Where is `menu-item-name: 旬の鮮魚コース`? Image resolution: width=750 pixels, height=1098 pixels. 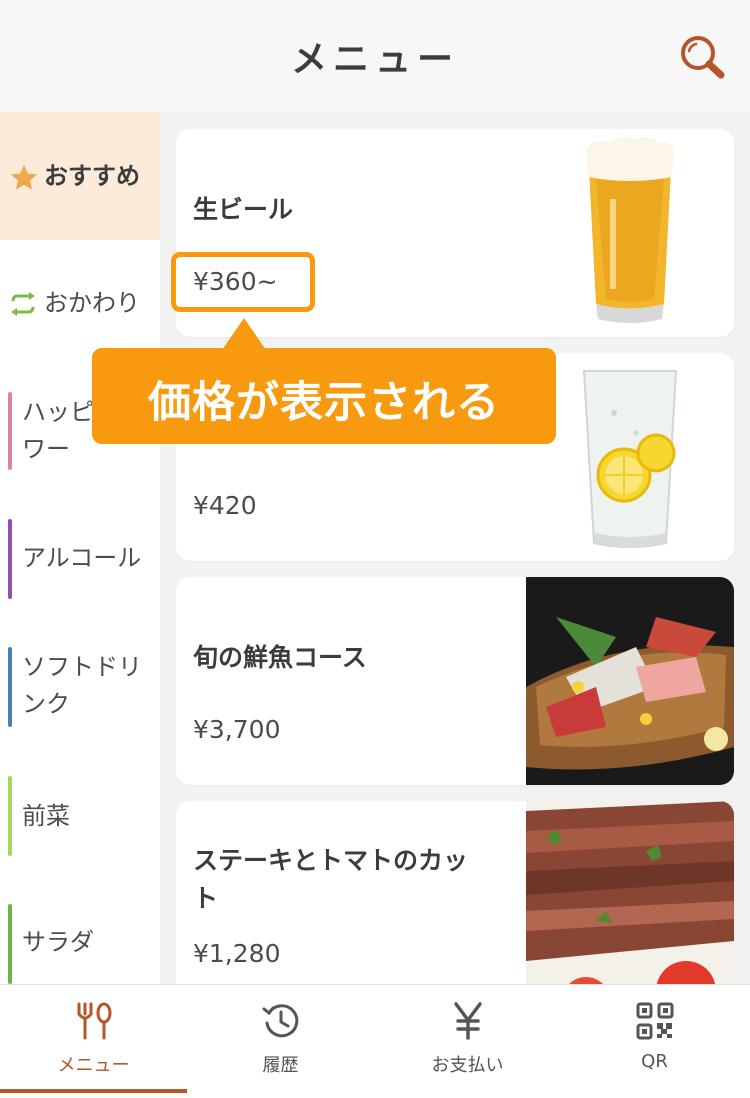 menu-item-name: 旬の鮮魚コース is located at coordinates (280, 657).